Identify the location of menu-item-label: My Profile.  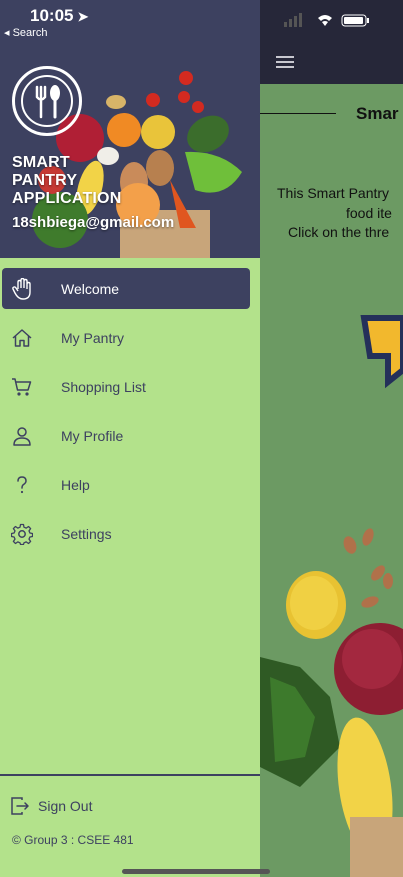
(92, 435).